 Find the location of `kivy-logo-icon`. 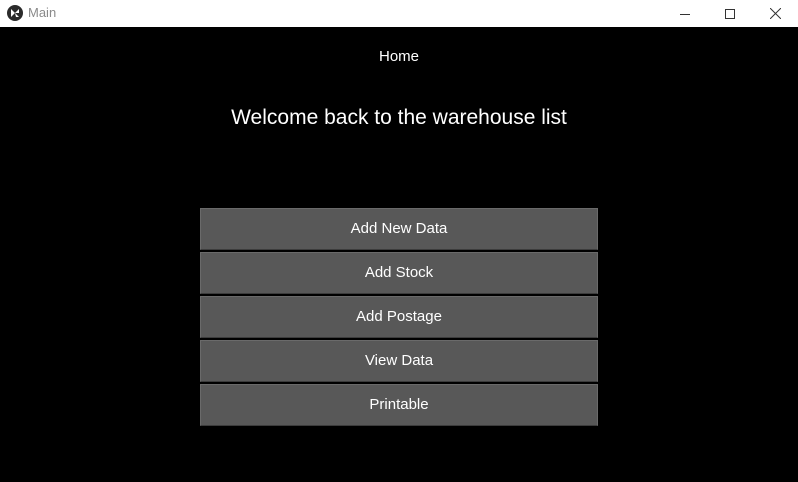

kivy-logo-icon is located at coordinates (15, 13).